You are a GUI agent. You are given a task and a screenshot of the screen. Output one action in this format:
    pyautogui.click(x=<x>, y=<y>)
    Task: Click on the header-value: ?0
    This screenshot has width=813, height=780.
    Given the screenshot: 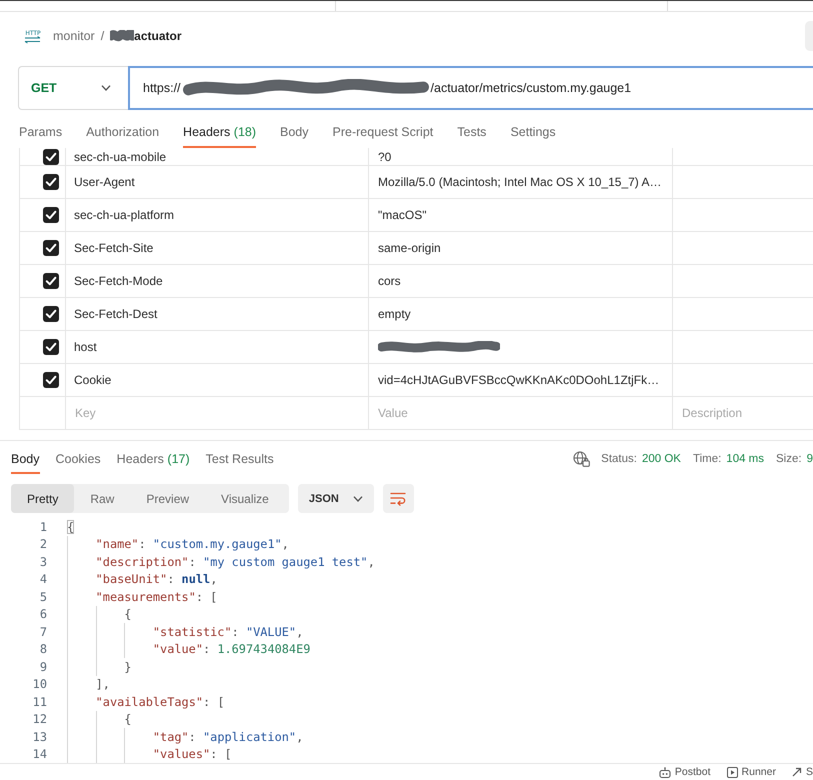 What is the action you would take?
    pyautogui.click(x=385, y=157)
    